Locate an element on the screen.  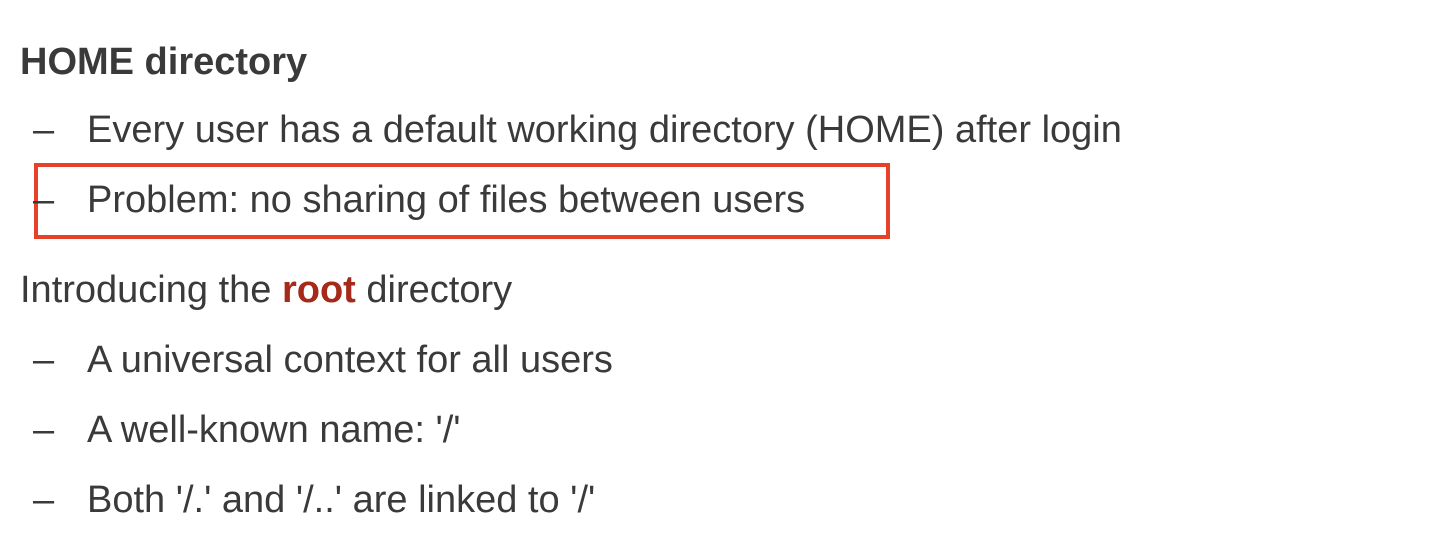
heading: HOME directory is located at coordinates (164, 62).